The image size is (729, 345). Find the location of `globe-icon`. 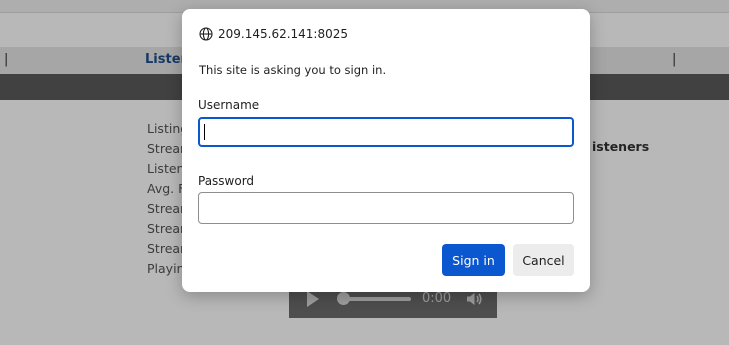

globe-icon is located at coordinates (206, 33).